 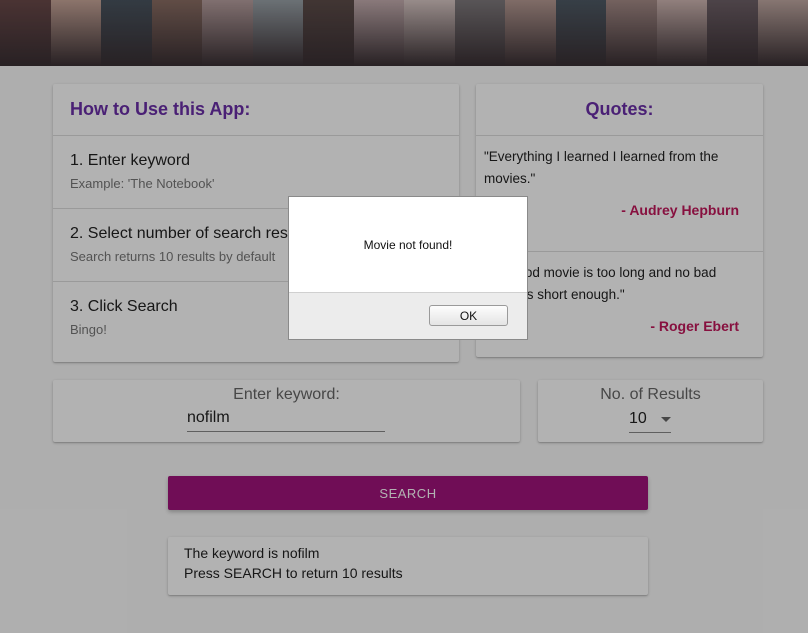 I want to click on ok-button: OK, so click(x=468, y=315).